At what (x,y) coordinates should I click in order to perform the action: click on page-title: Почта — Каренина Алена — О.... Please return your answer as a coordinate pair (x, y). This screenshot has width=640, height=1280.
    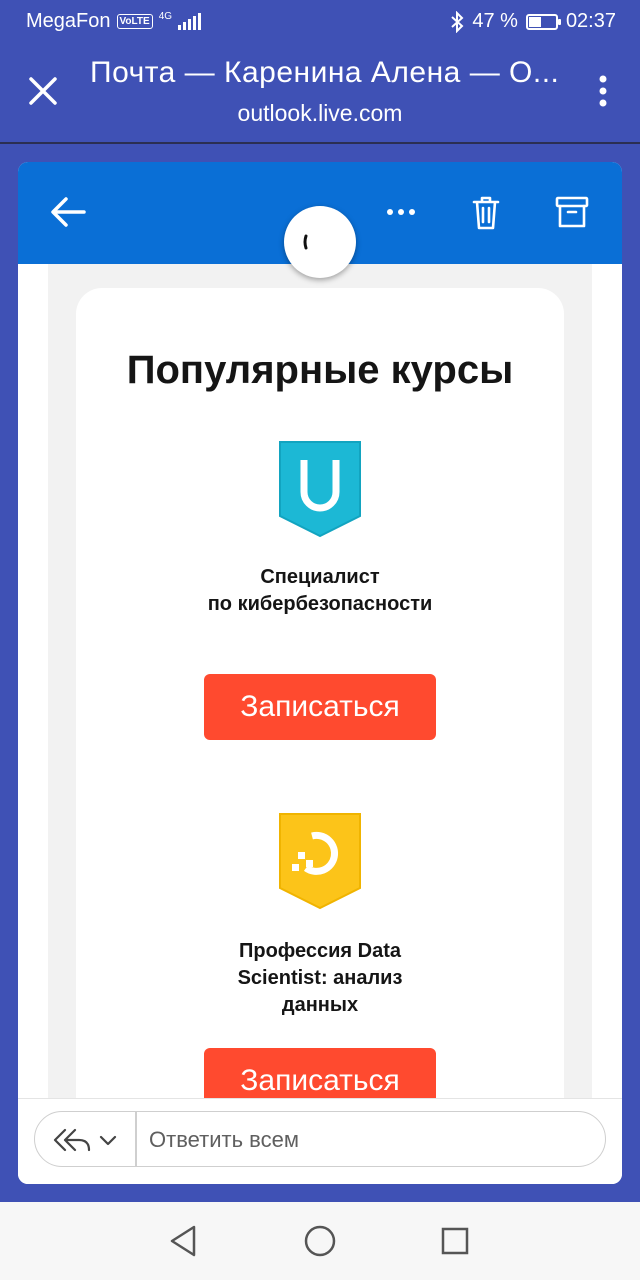
    Looking at the image, I should click on (325, 72).